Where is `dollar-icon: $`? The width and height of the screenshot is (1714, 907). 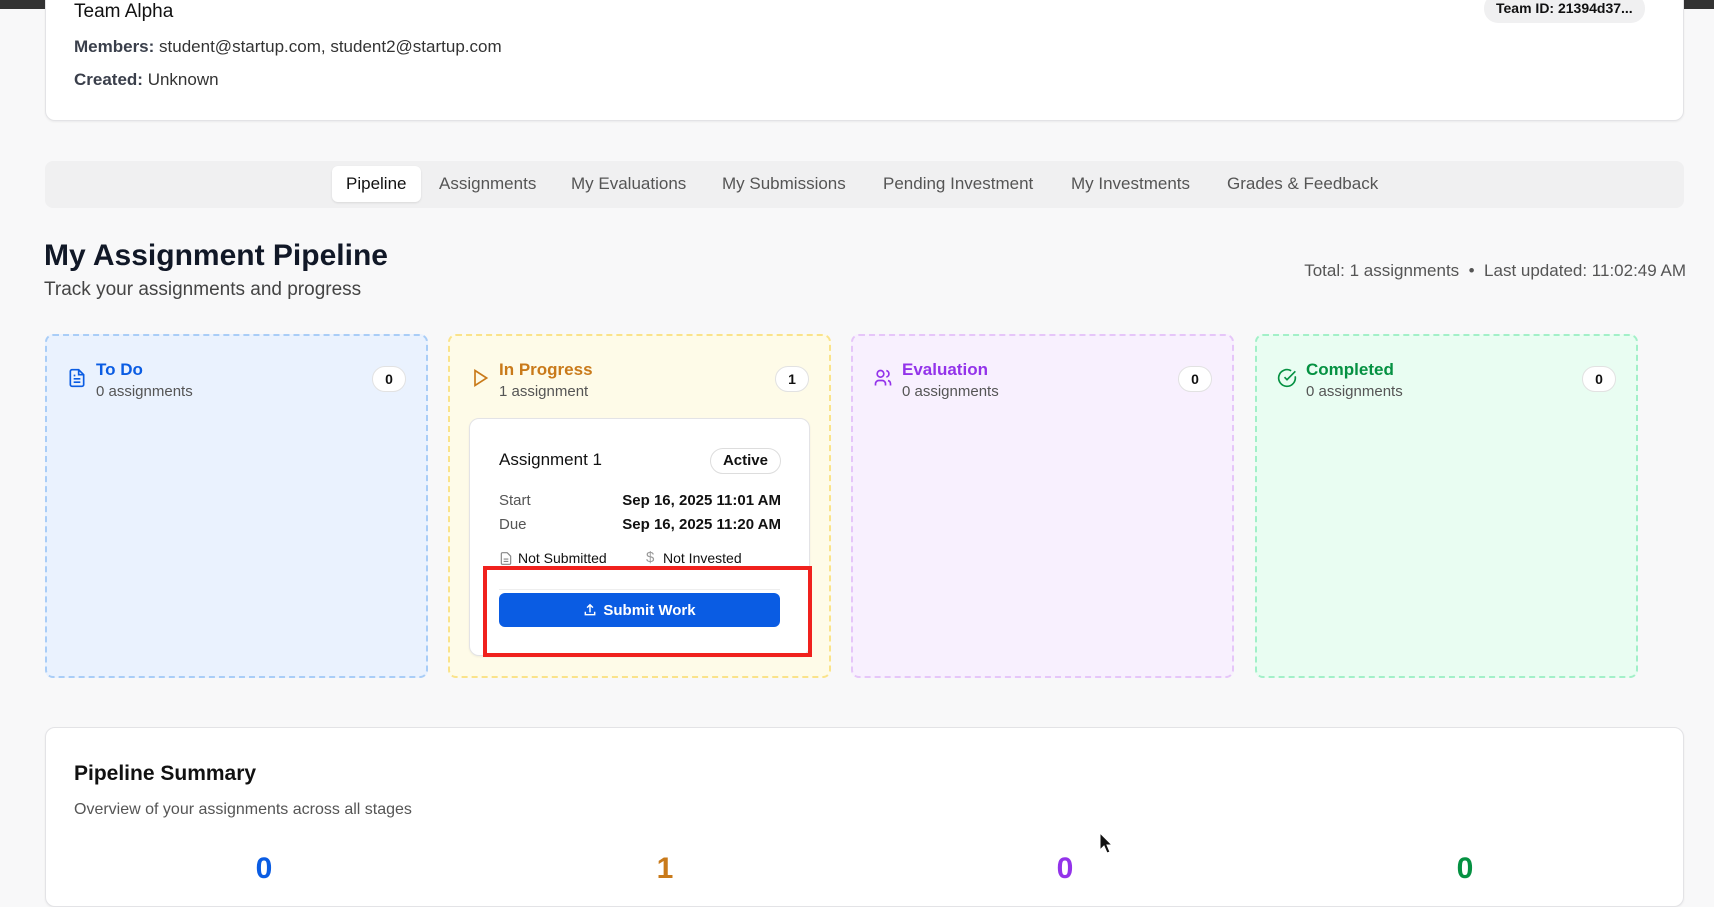 dollar-icon: $ is located at coordinates (650, 557).